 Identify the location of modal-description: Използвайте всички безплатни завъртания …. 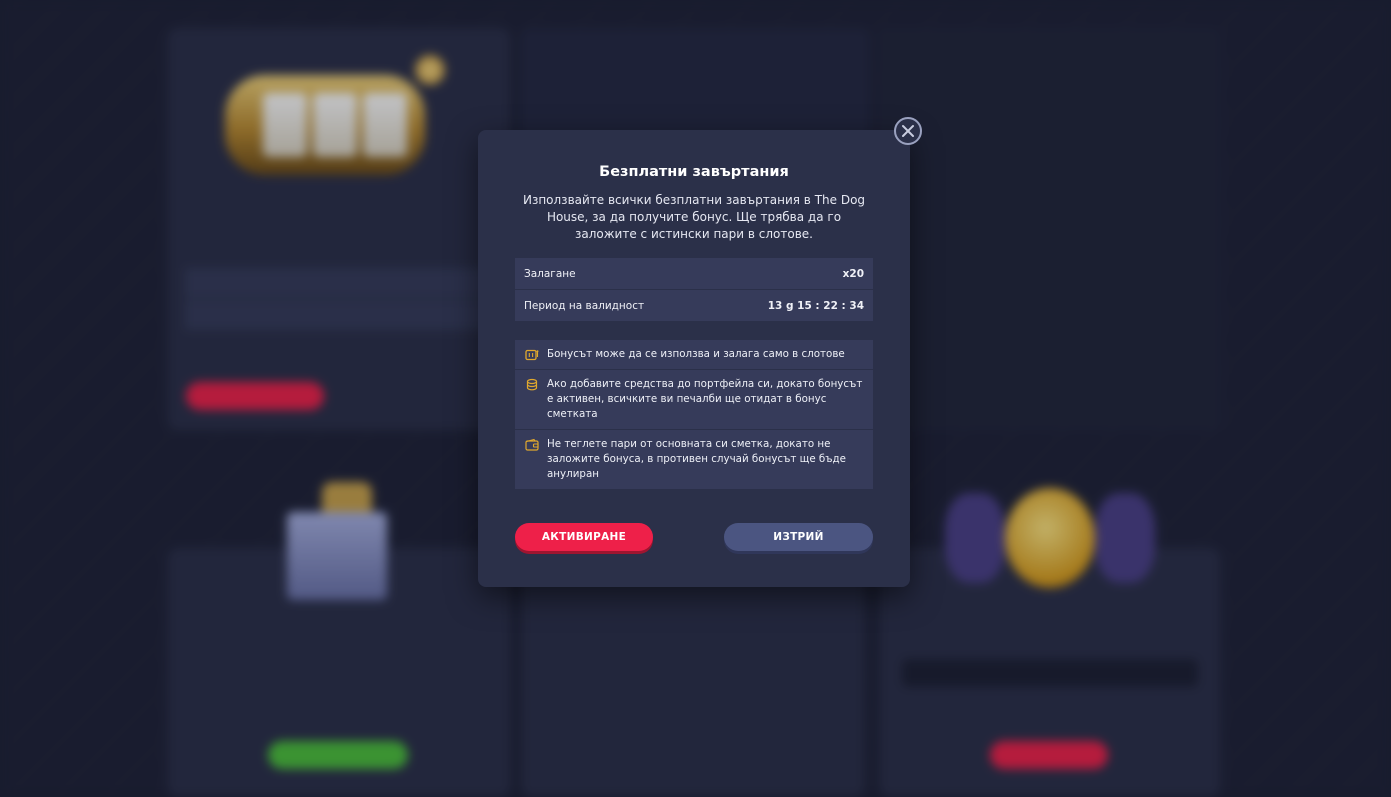
(694, 217).